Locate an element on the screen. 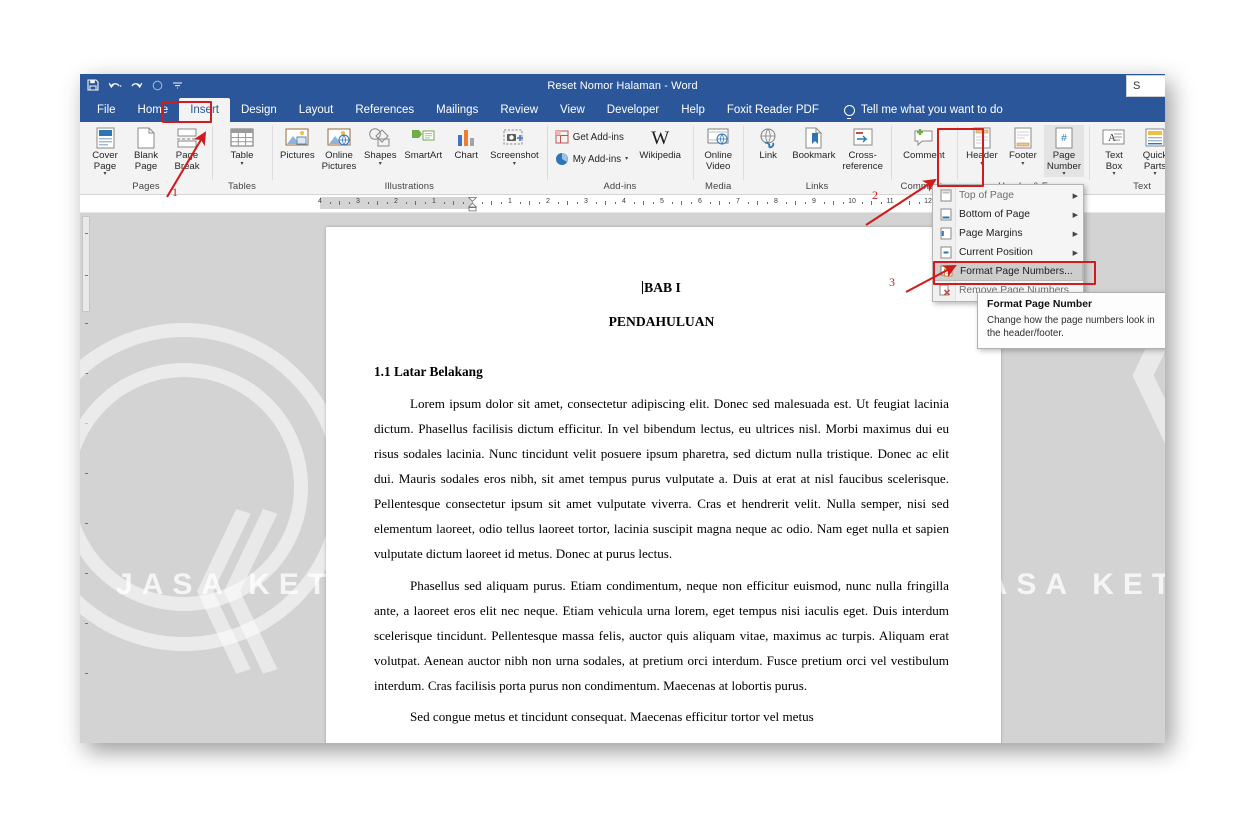  shapes-button: Shapes ▾ is located at coordinates (380, 146).